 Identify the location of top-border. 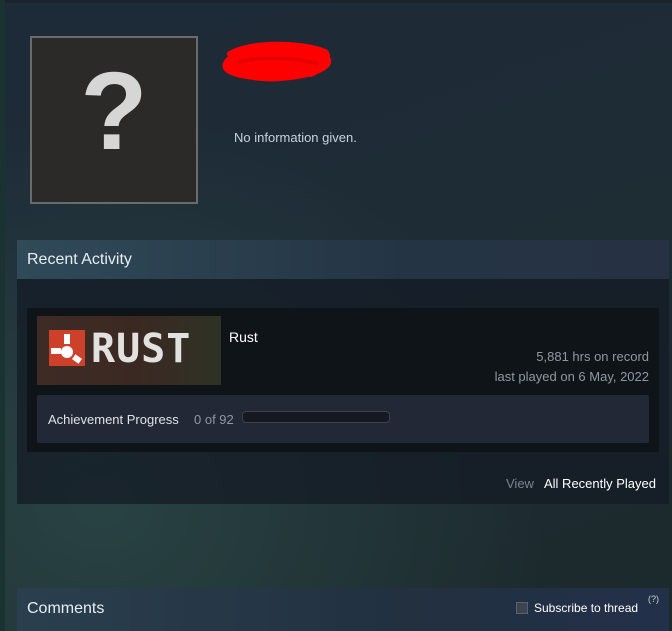
(336, 1).